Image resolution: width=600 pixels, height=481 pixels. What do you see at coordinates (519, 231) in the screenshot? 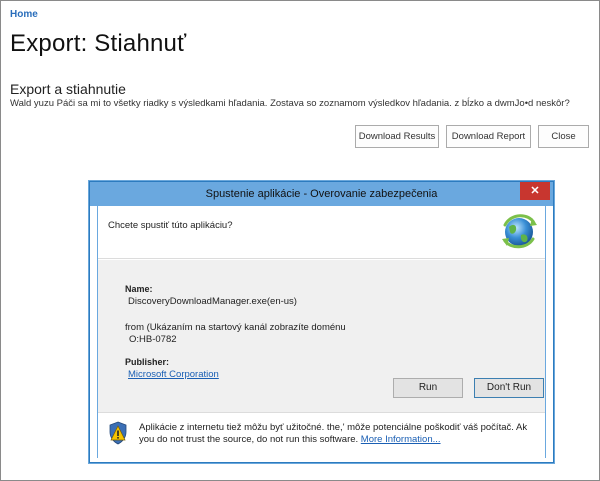
I see `clickonce-app-icon` at bounding box center [519, 231].